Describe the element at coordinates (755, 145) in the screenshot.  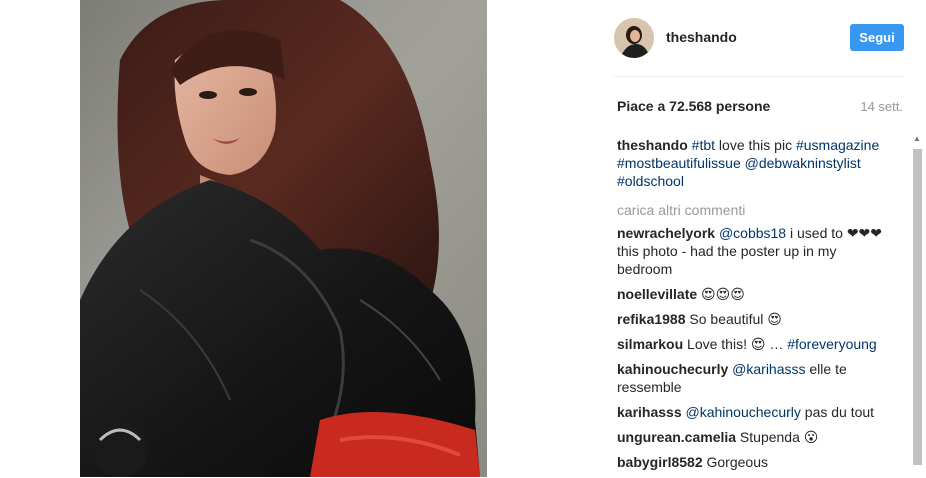
I see `caption-text: love this pic` at that location.